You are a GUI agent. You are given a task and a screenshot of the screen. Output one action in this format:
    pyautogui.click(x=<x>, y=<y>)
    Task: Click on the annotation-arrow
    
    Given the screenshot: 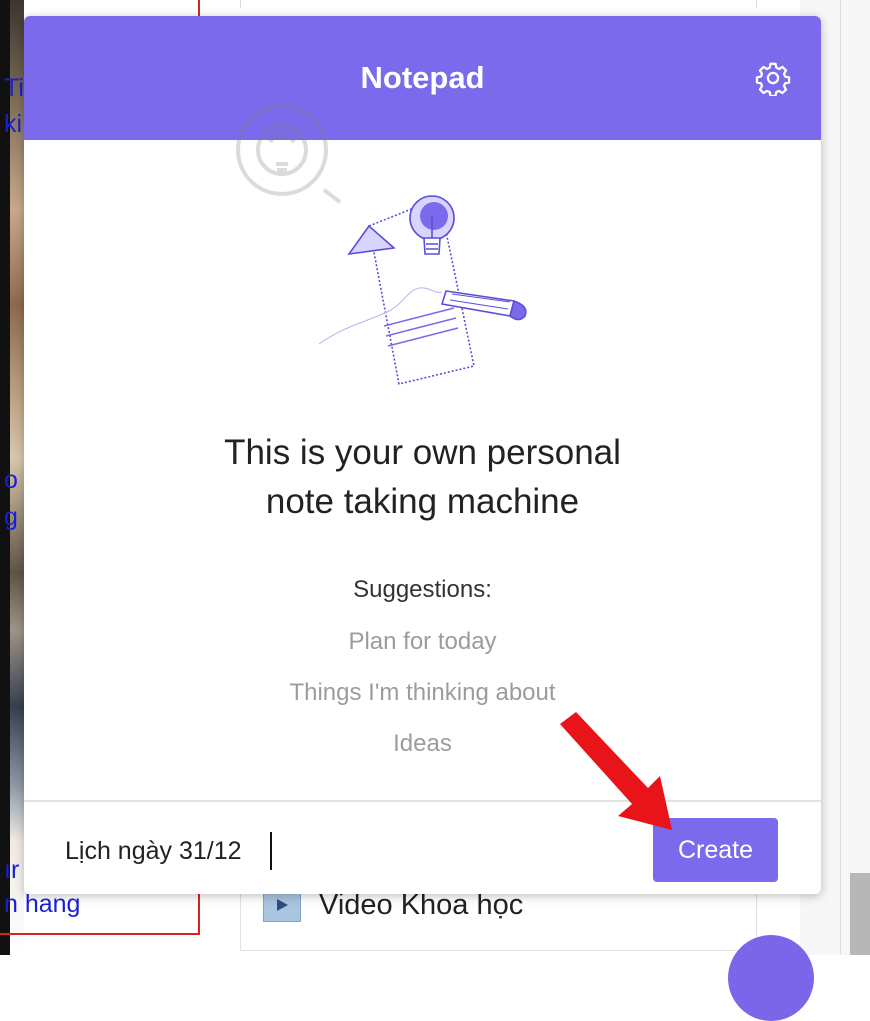 What is the action you would take?
    pyautogui.click(x=616, y=771)
    